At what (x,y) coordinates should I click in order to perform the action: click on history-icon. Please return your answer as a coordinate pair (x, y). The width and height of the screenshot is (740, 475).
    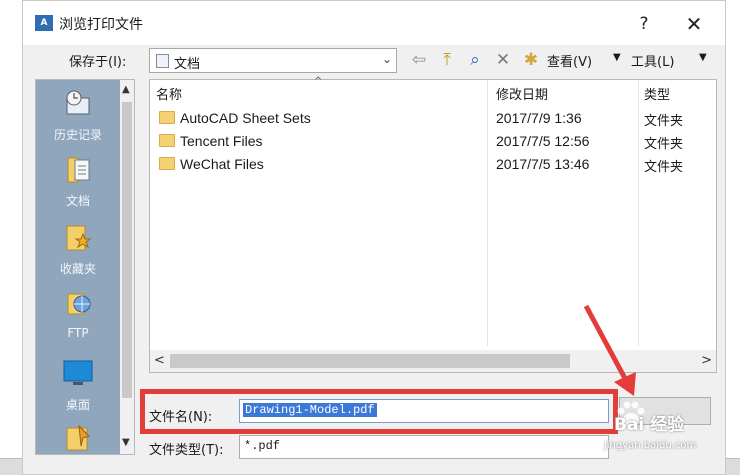
    Looking at the image, I should click on (78, 102).